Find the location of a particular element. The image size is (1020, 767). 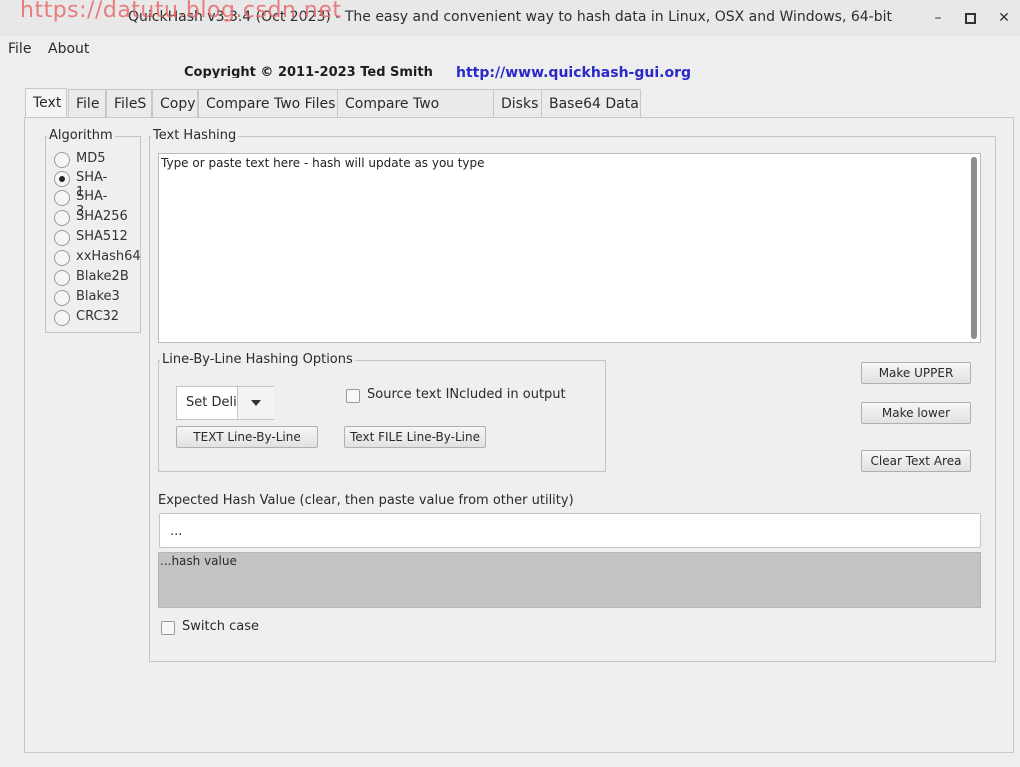

maximize-button is located at coordinates (970, 18).